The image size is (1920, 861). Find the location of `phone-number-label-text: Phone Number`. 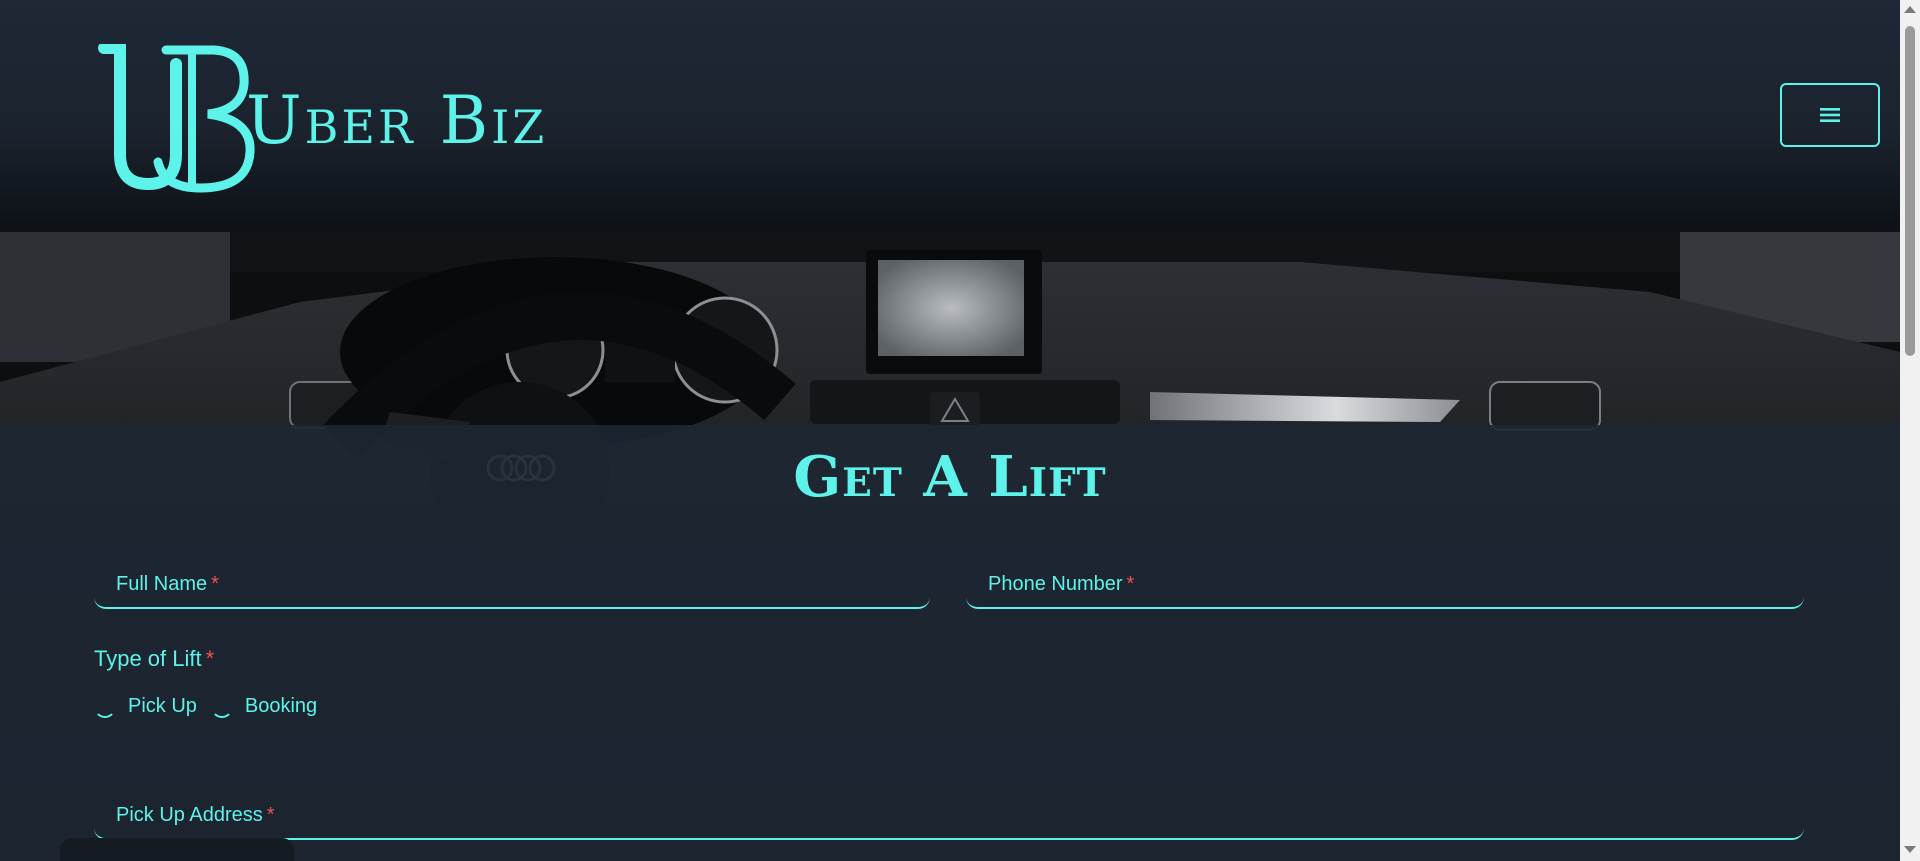

phone-number-label-text: Phone Number is located at coordinates (1055, 584).